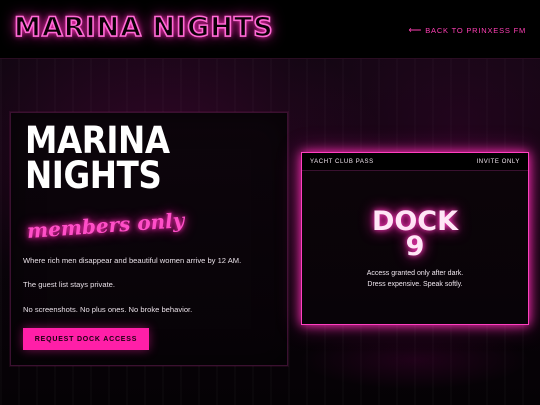 This screenshot has height=405, width=540. What do you see at coordinates (415, 284) in the screenshot?
I see `pass-note-2: Dress expensive. Speak softly.` at bounding box center [415, 284].